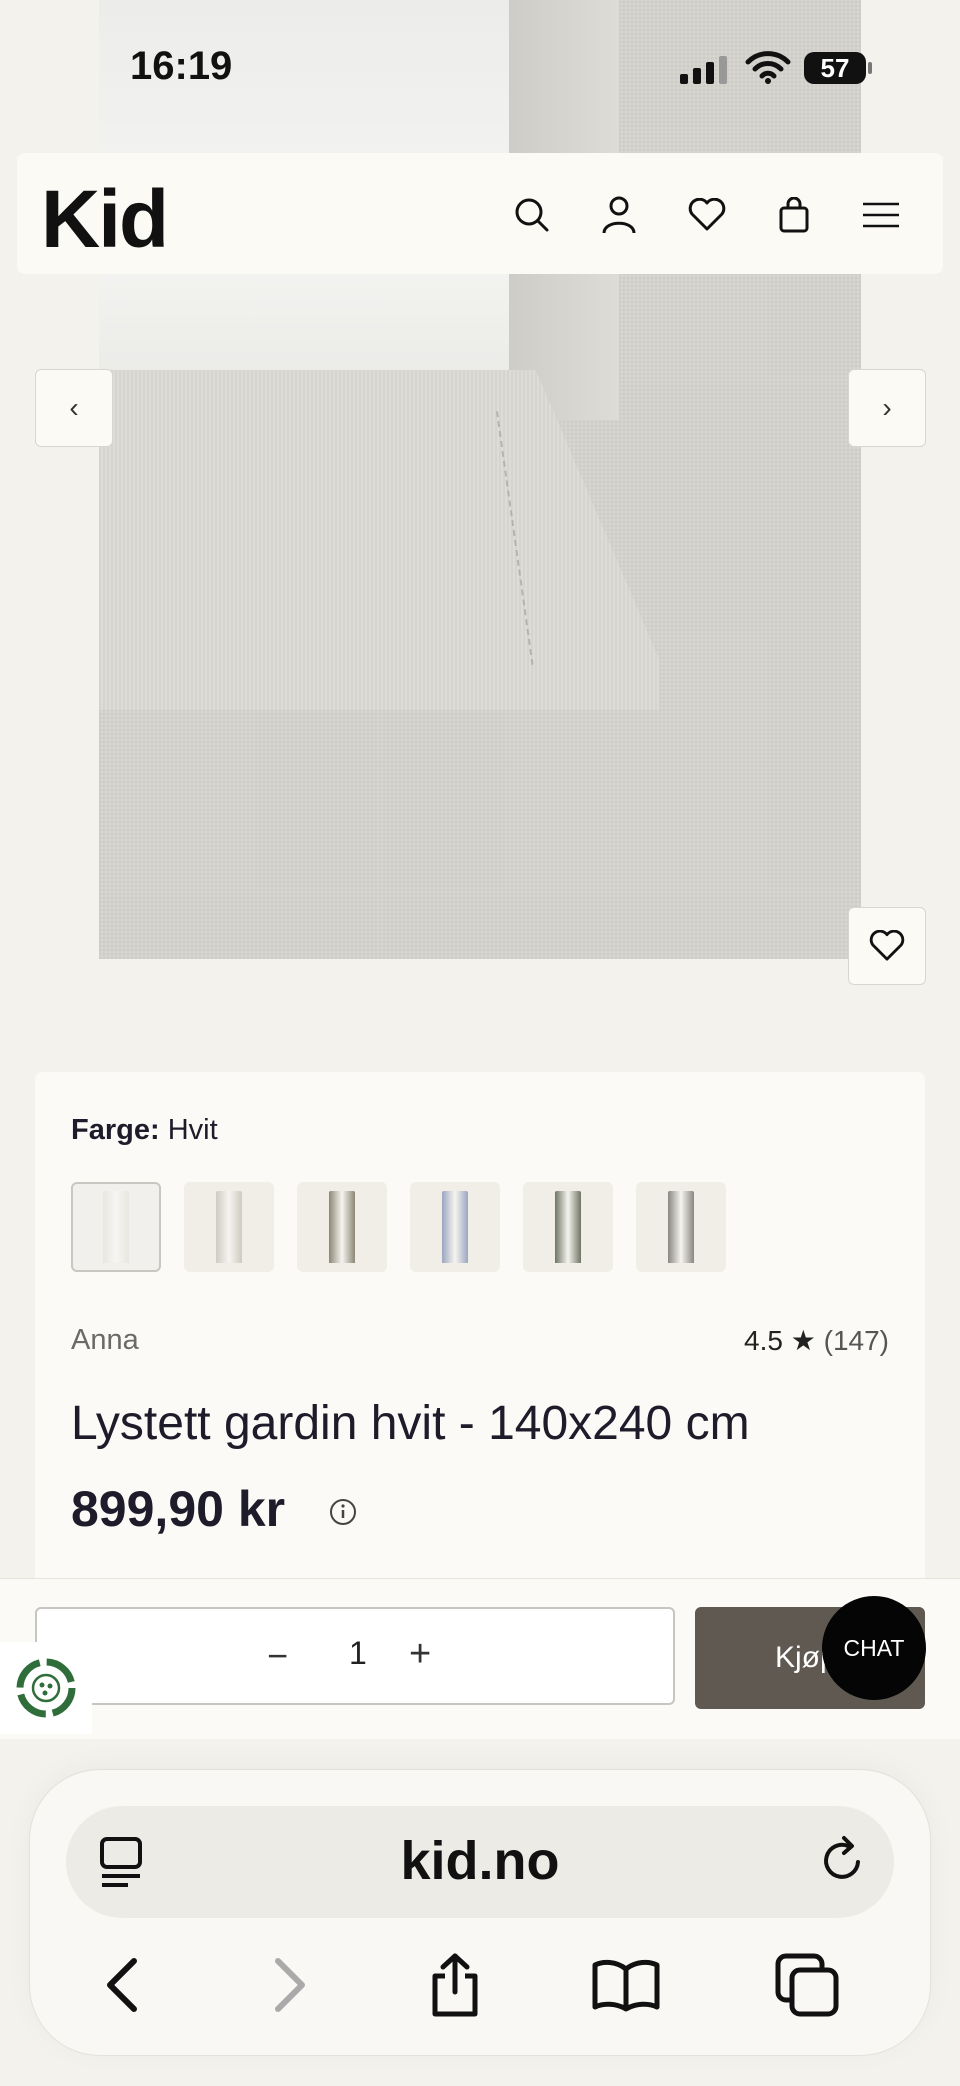 Image resolution: width=960 pixels, height=2086 pixels. What do you see at coordinates (455, 1985) in the screenshot?
I see `share-icon` at bounding box center [455, 1985].